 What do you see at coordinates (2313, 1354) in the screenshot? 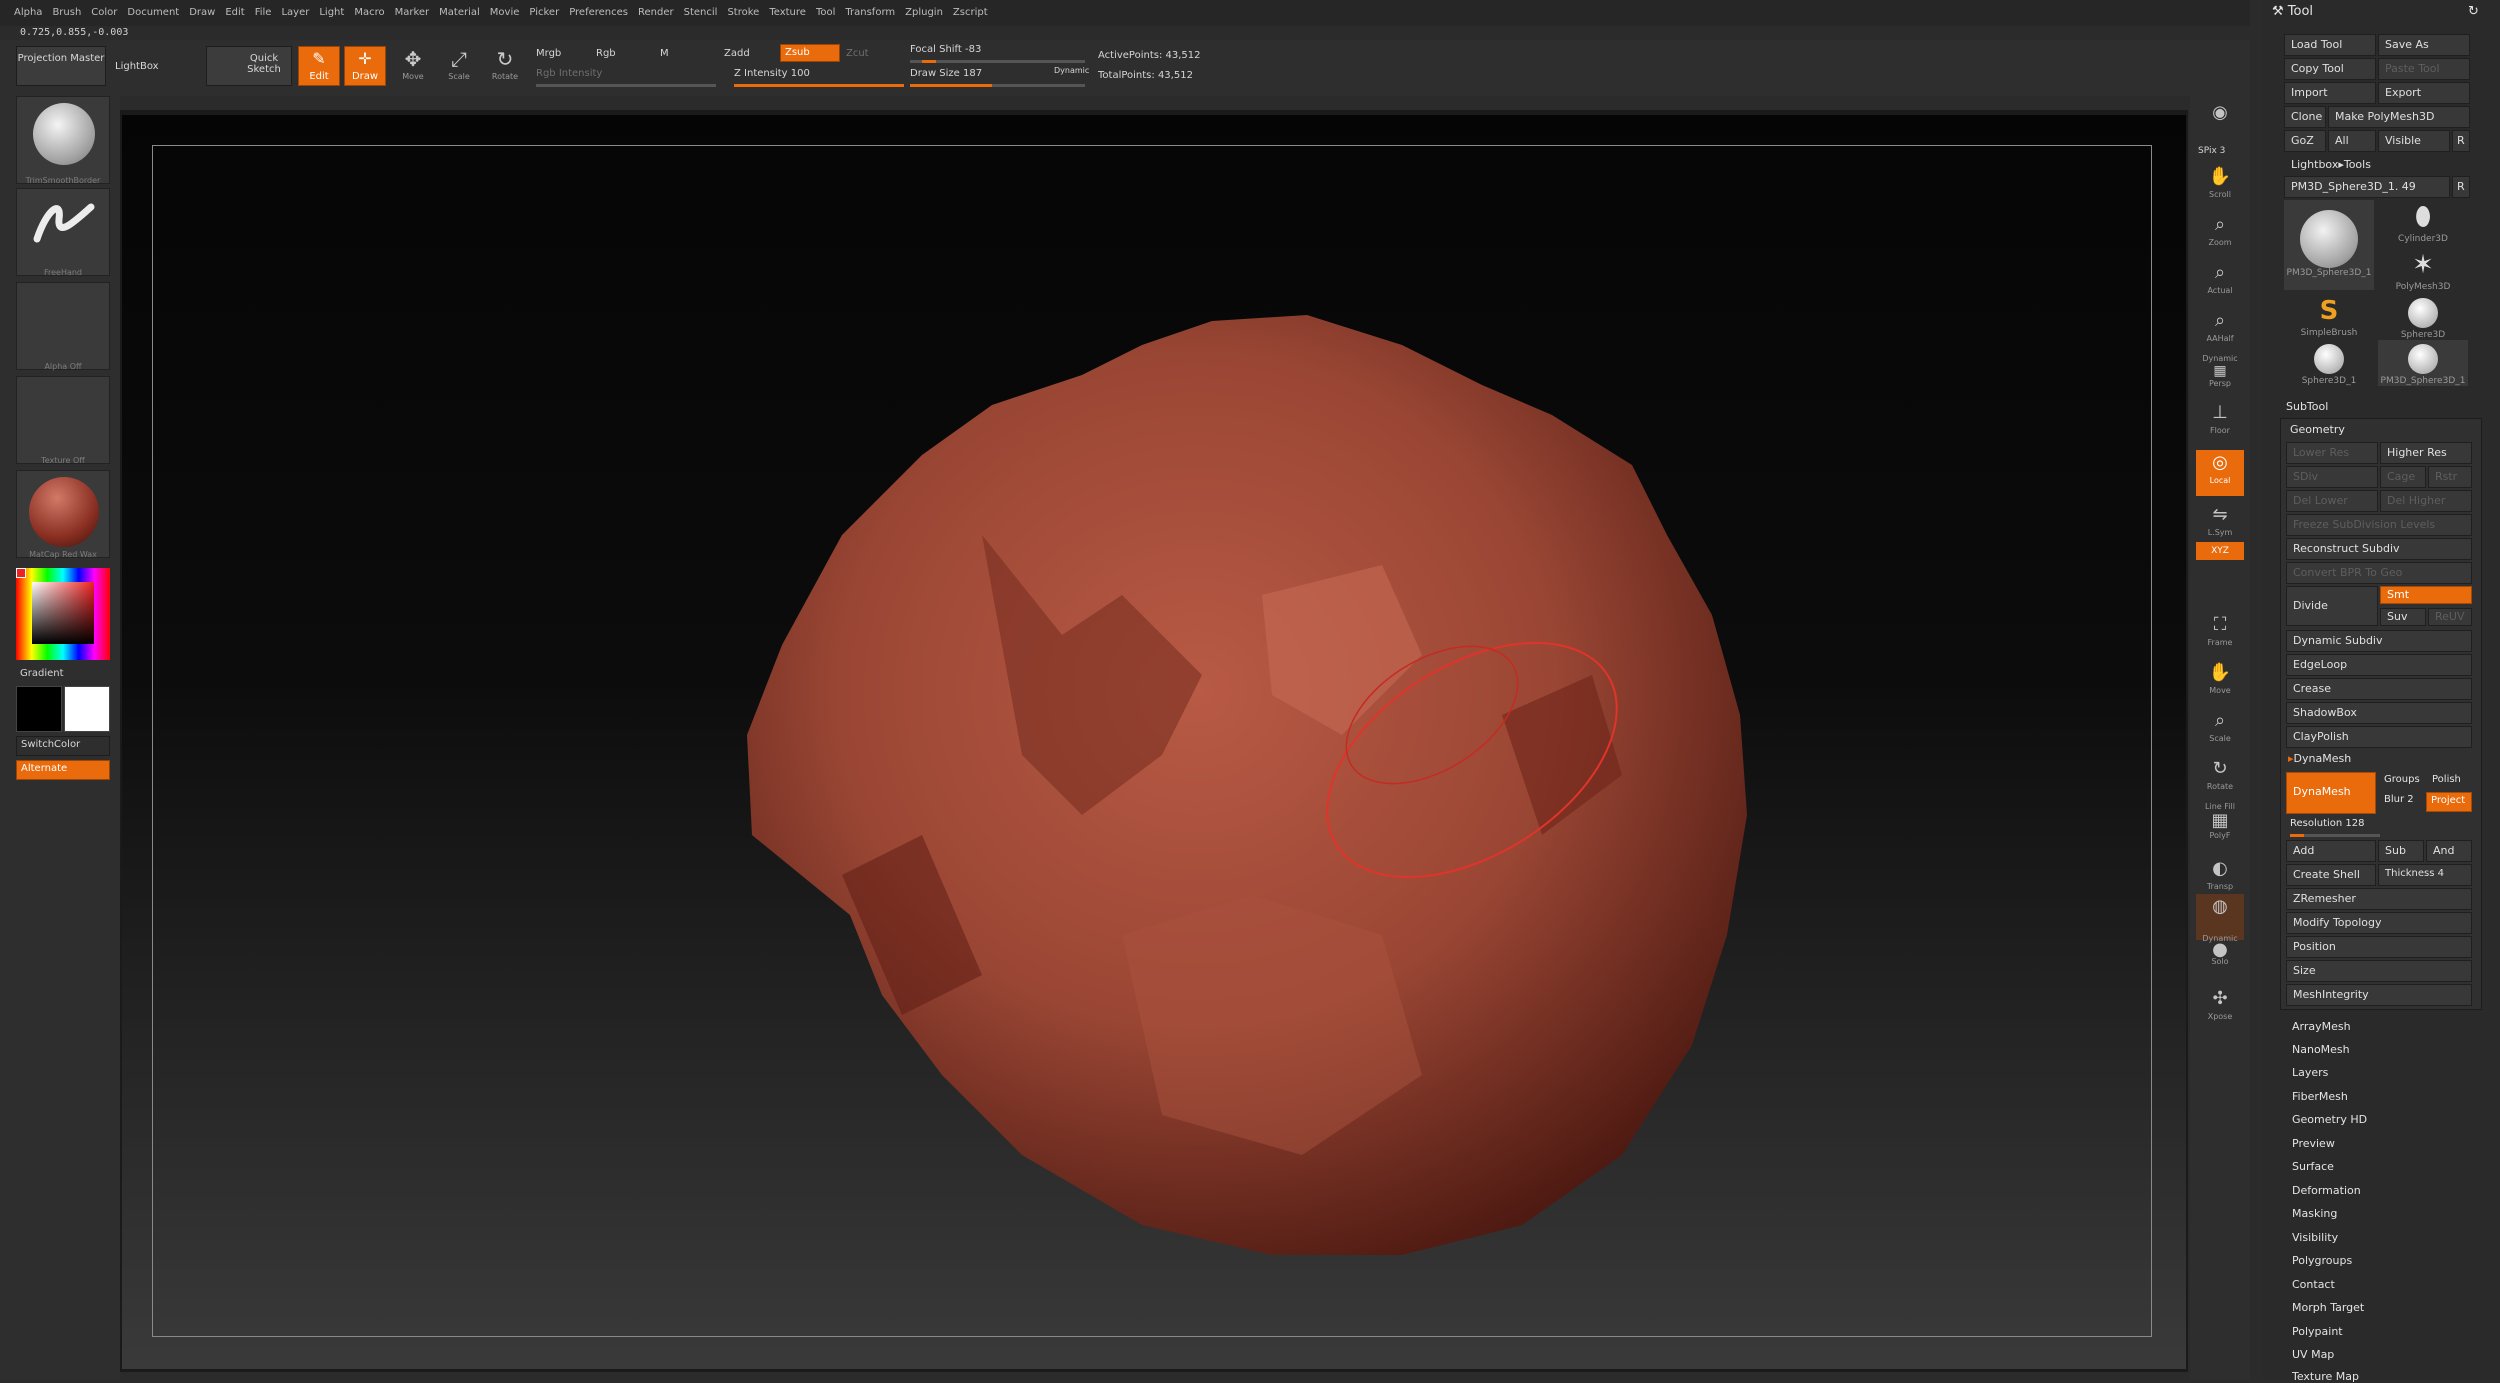
I see `uv-map-section: UV Map` at bounding box center [2313, 1354].